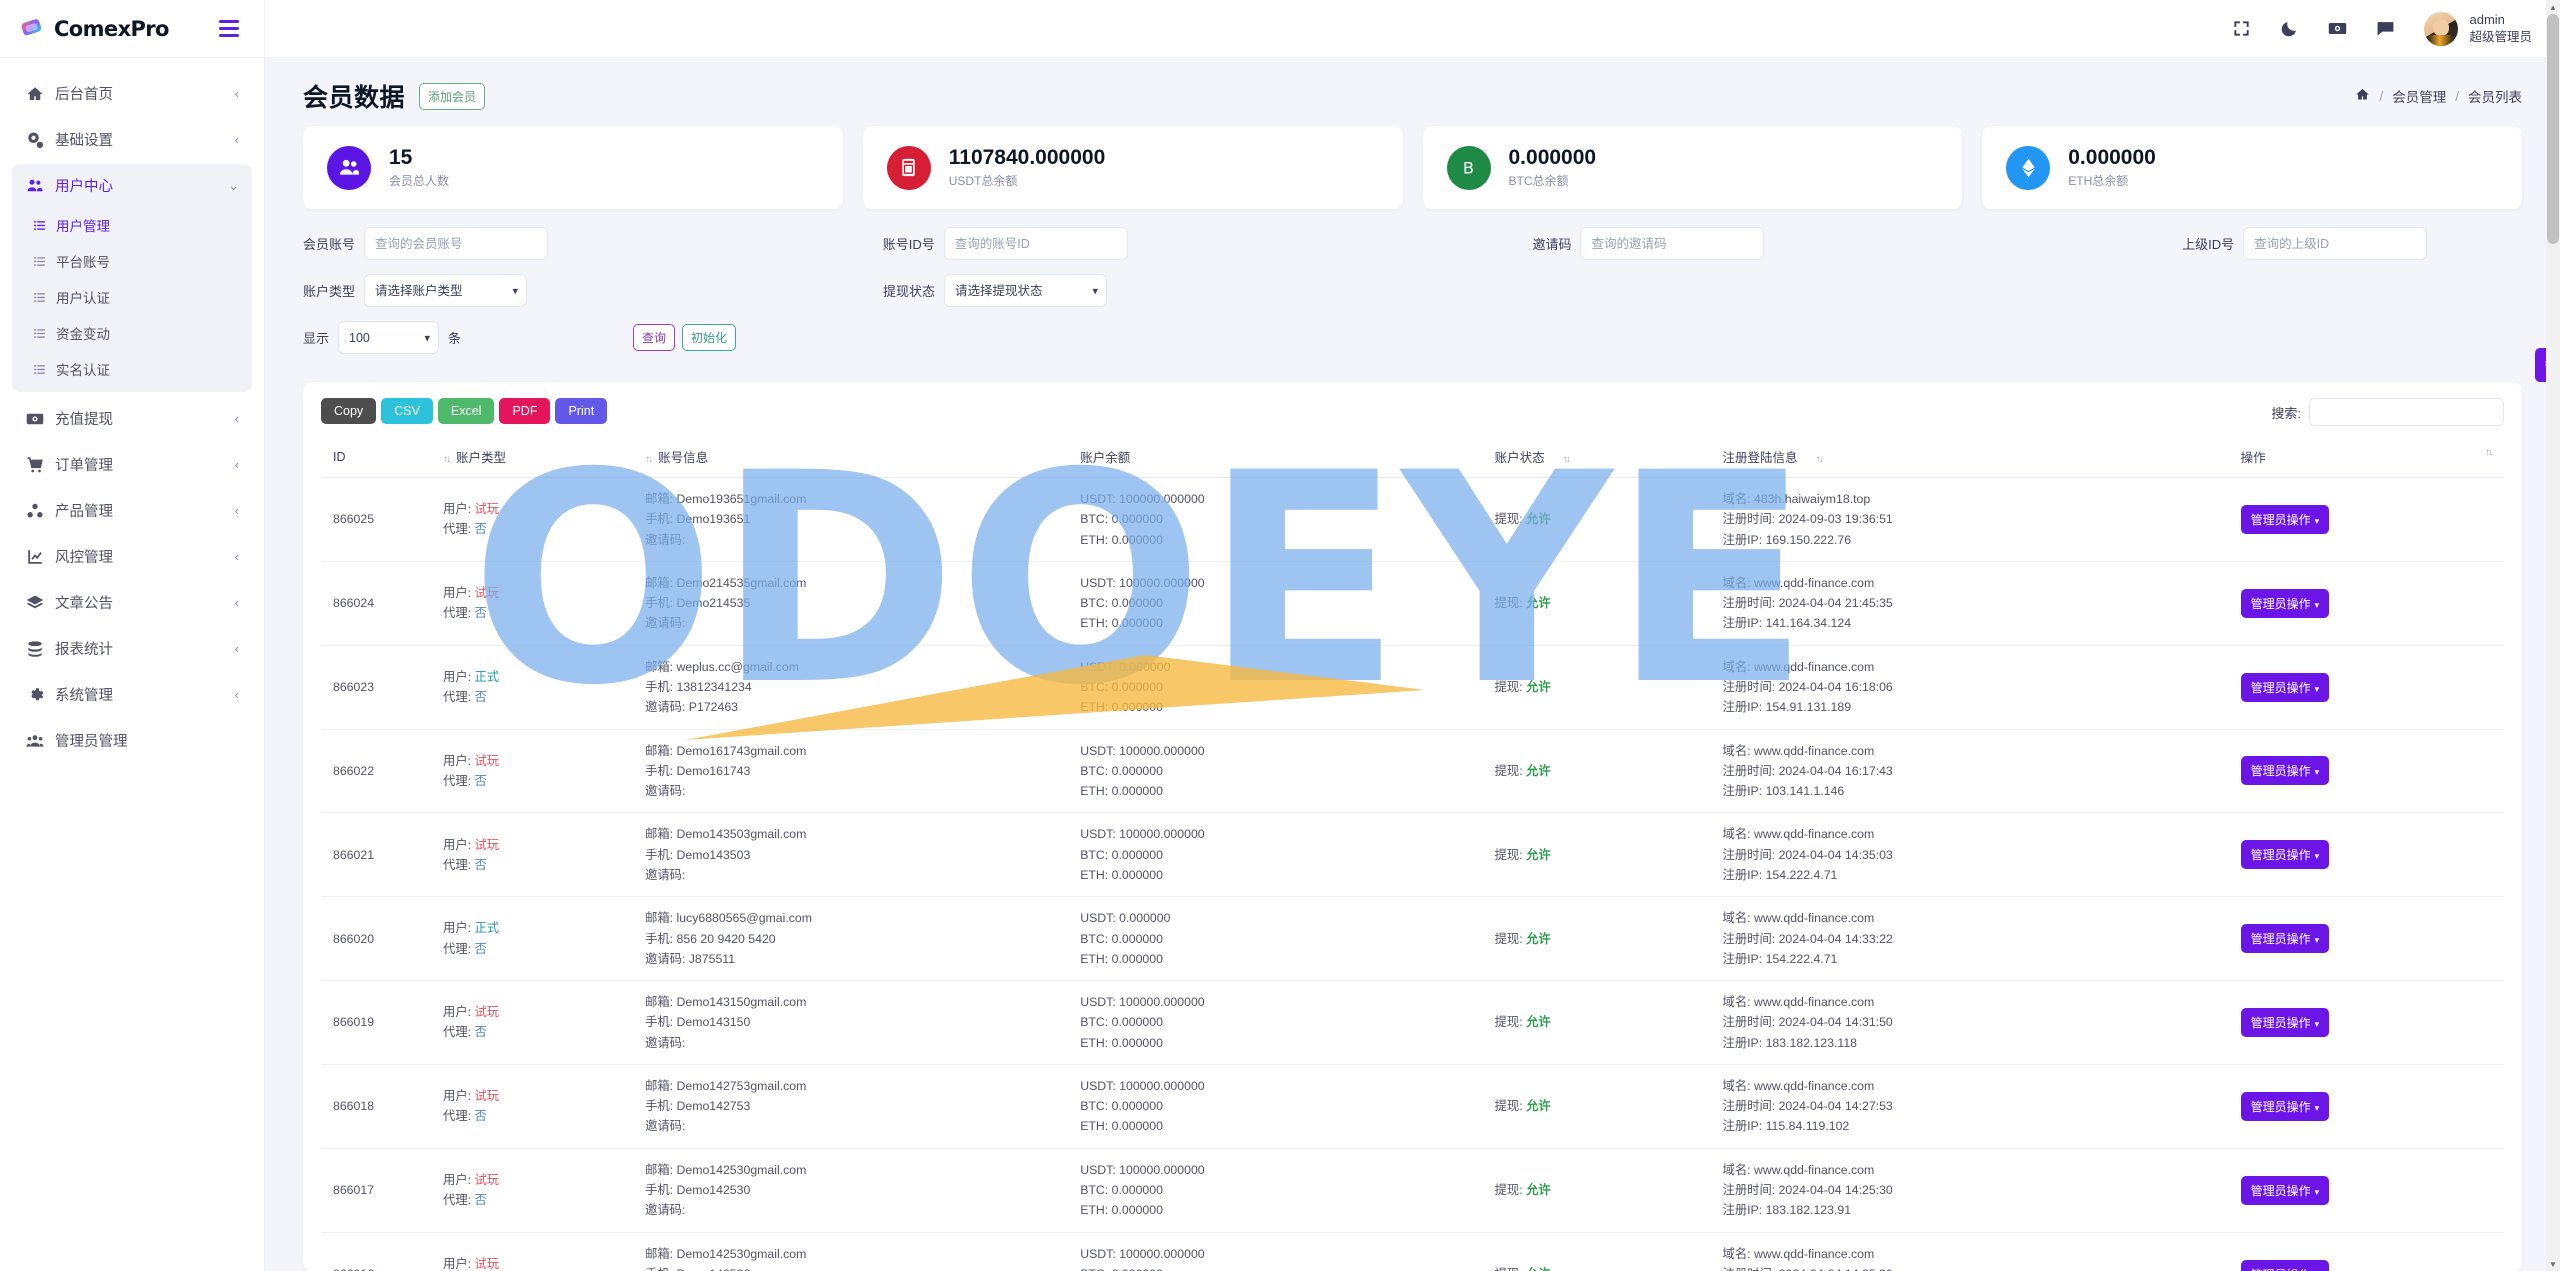  What do you see at coordinates (2337, 29) in the screenshot?
I see `cash-icon` at bounding box center [2337, 29].